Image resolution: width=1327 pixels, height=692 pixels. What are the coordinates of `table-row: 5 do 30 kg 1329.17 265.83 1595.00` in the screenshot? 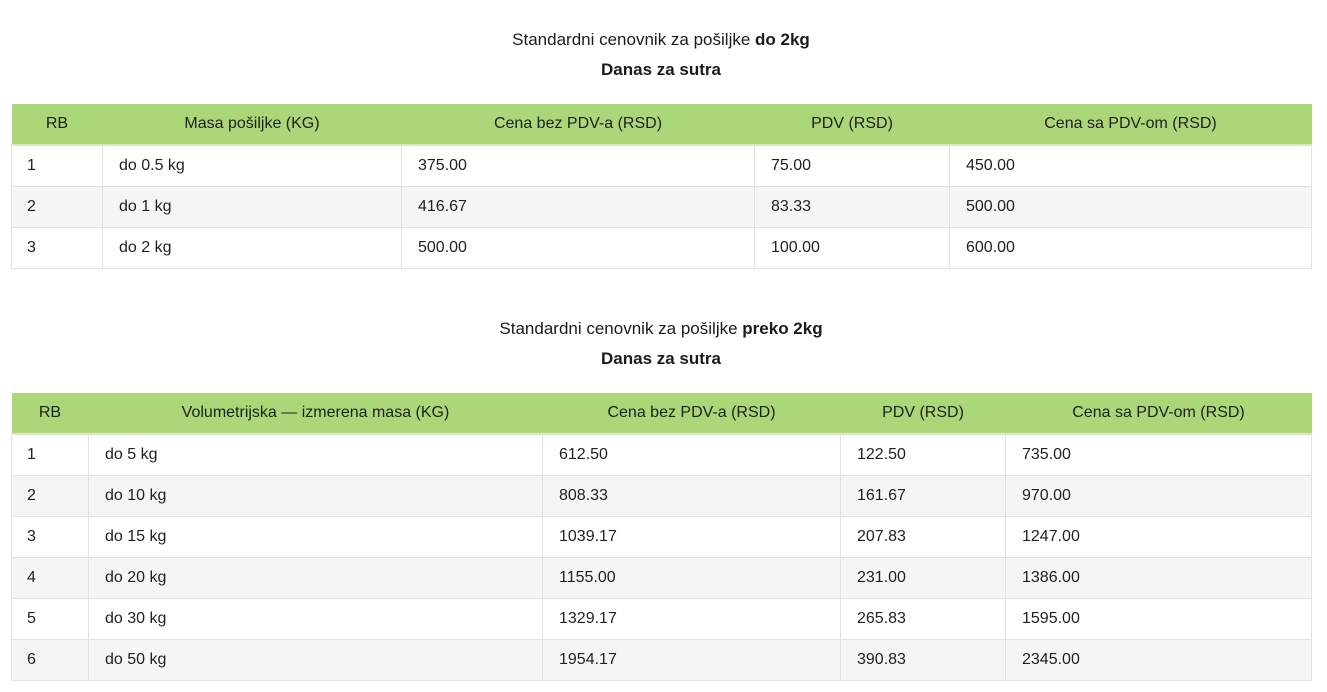 It's located at (661, 619).